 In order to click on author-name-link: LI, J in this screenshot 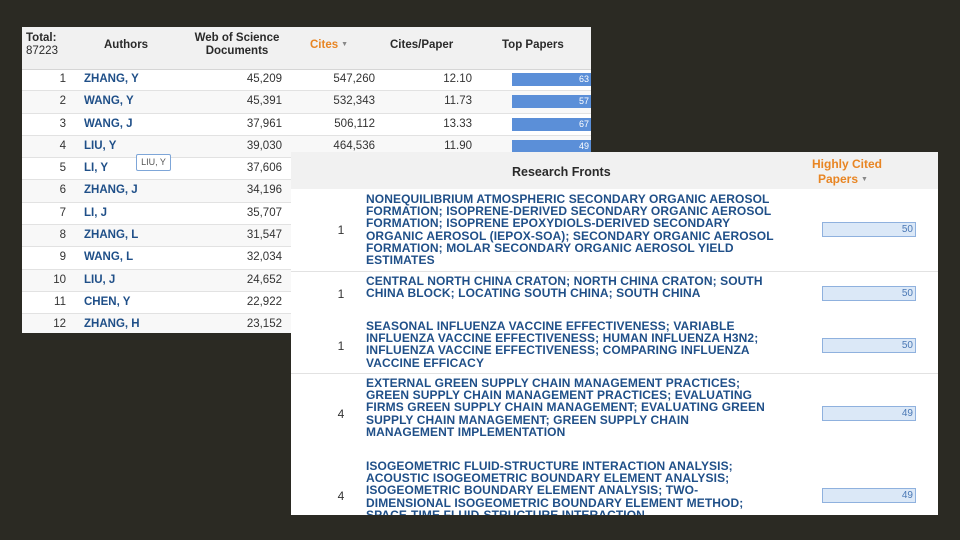, I will do `click(95, 213)`.